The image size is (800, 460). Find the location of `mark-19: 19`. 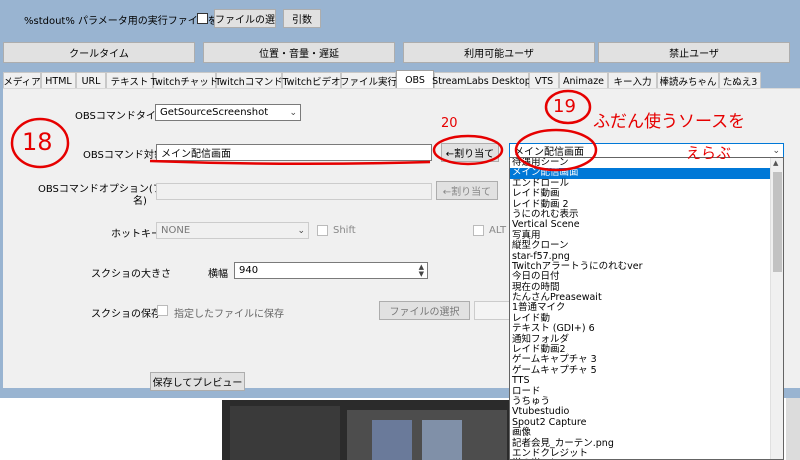

mark-19: 19 is located at coordinates (564, 106).